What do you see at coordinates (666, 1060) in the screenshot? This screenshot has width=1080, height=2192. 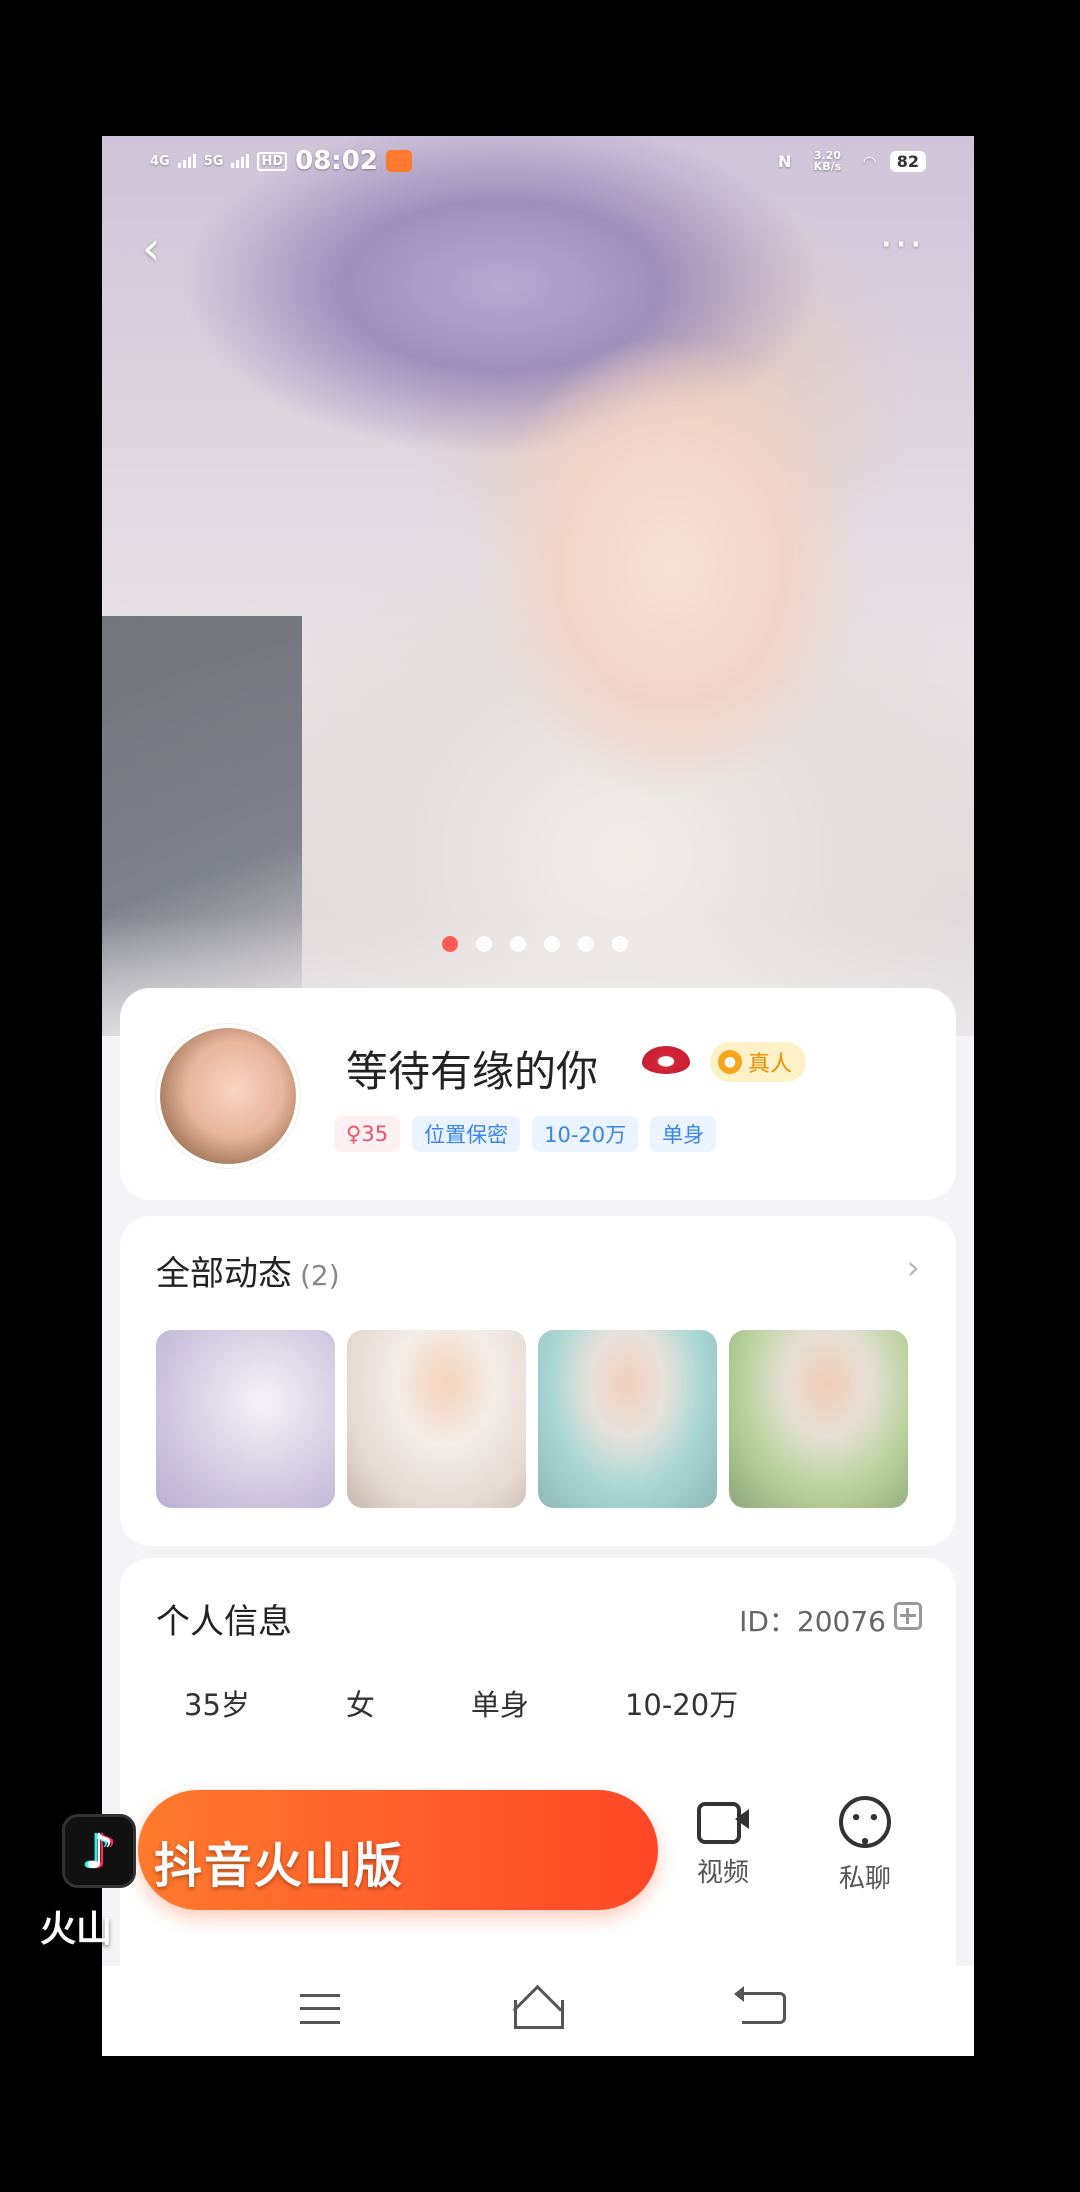 I see `lips-icon` at bounding box center [666, 1060].